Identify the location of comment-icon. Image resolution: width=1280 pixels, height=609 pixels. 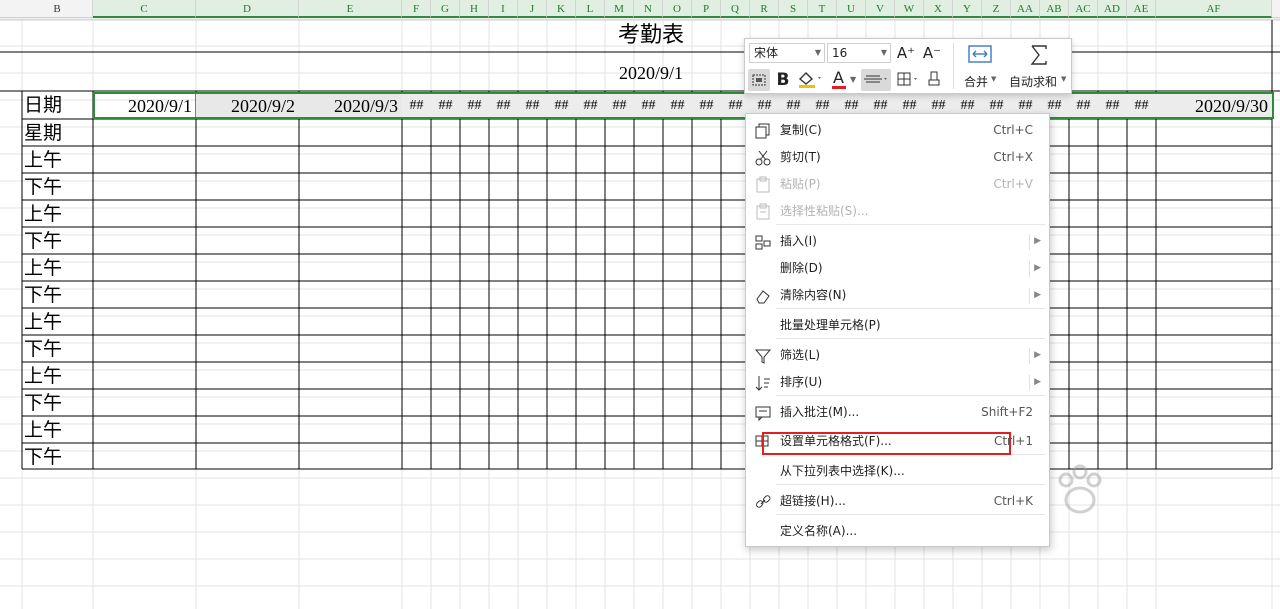
(763, 414).